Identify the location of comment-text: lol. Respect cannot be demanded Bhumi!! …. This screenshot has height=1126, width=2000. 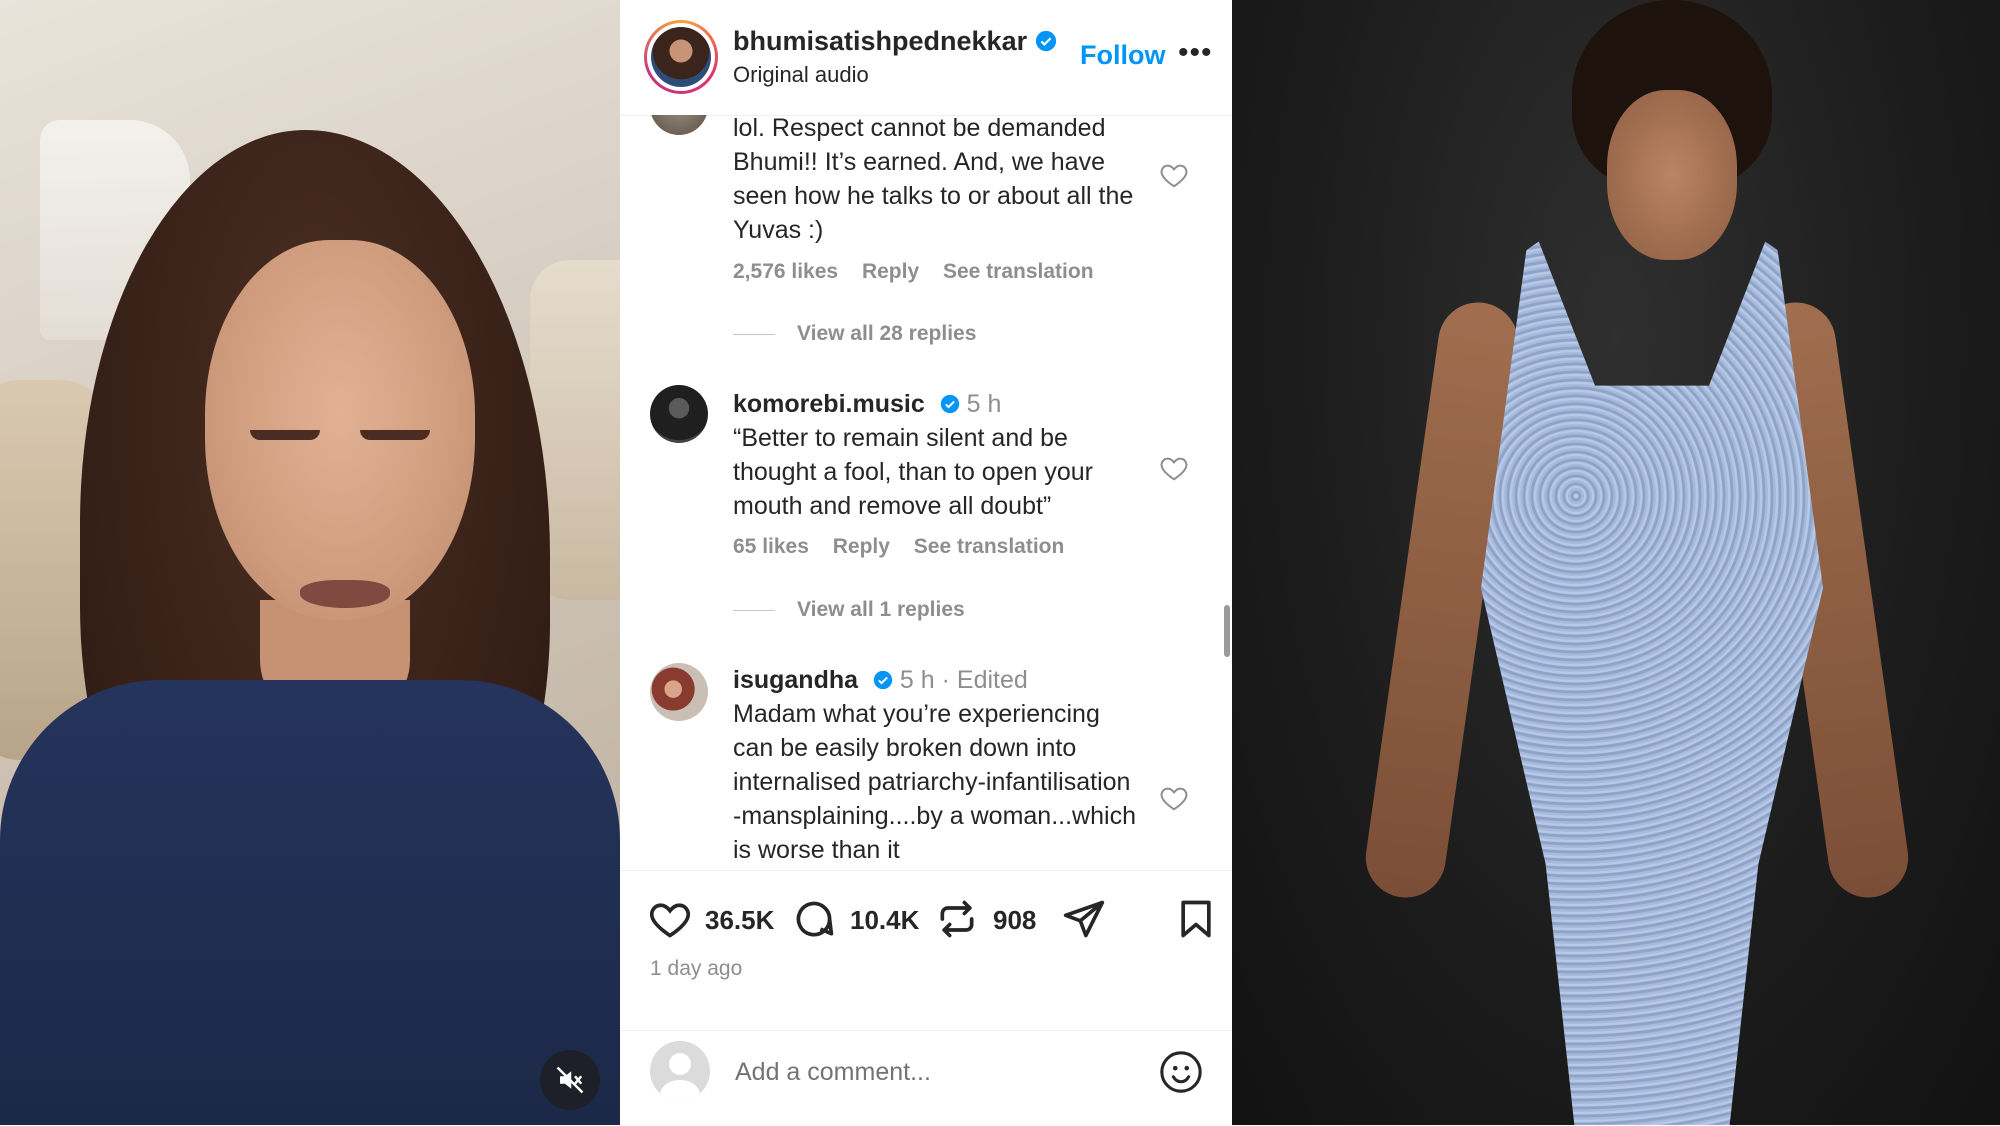
(933, 179).